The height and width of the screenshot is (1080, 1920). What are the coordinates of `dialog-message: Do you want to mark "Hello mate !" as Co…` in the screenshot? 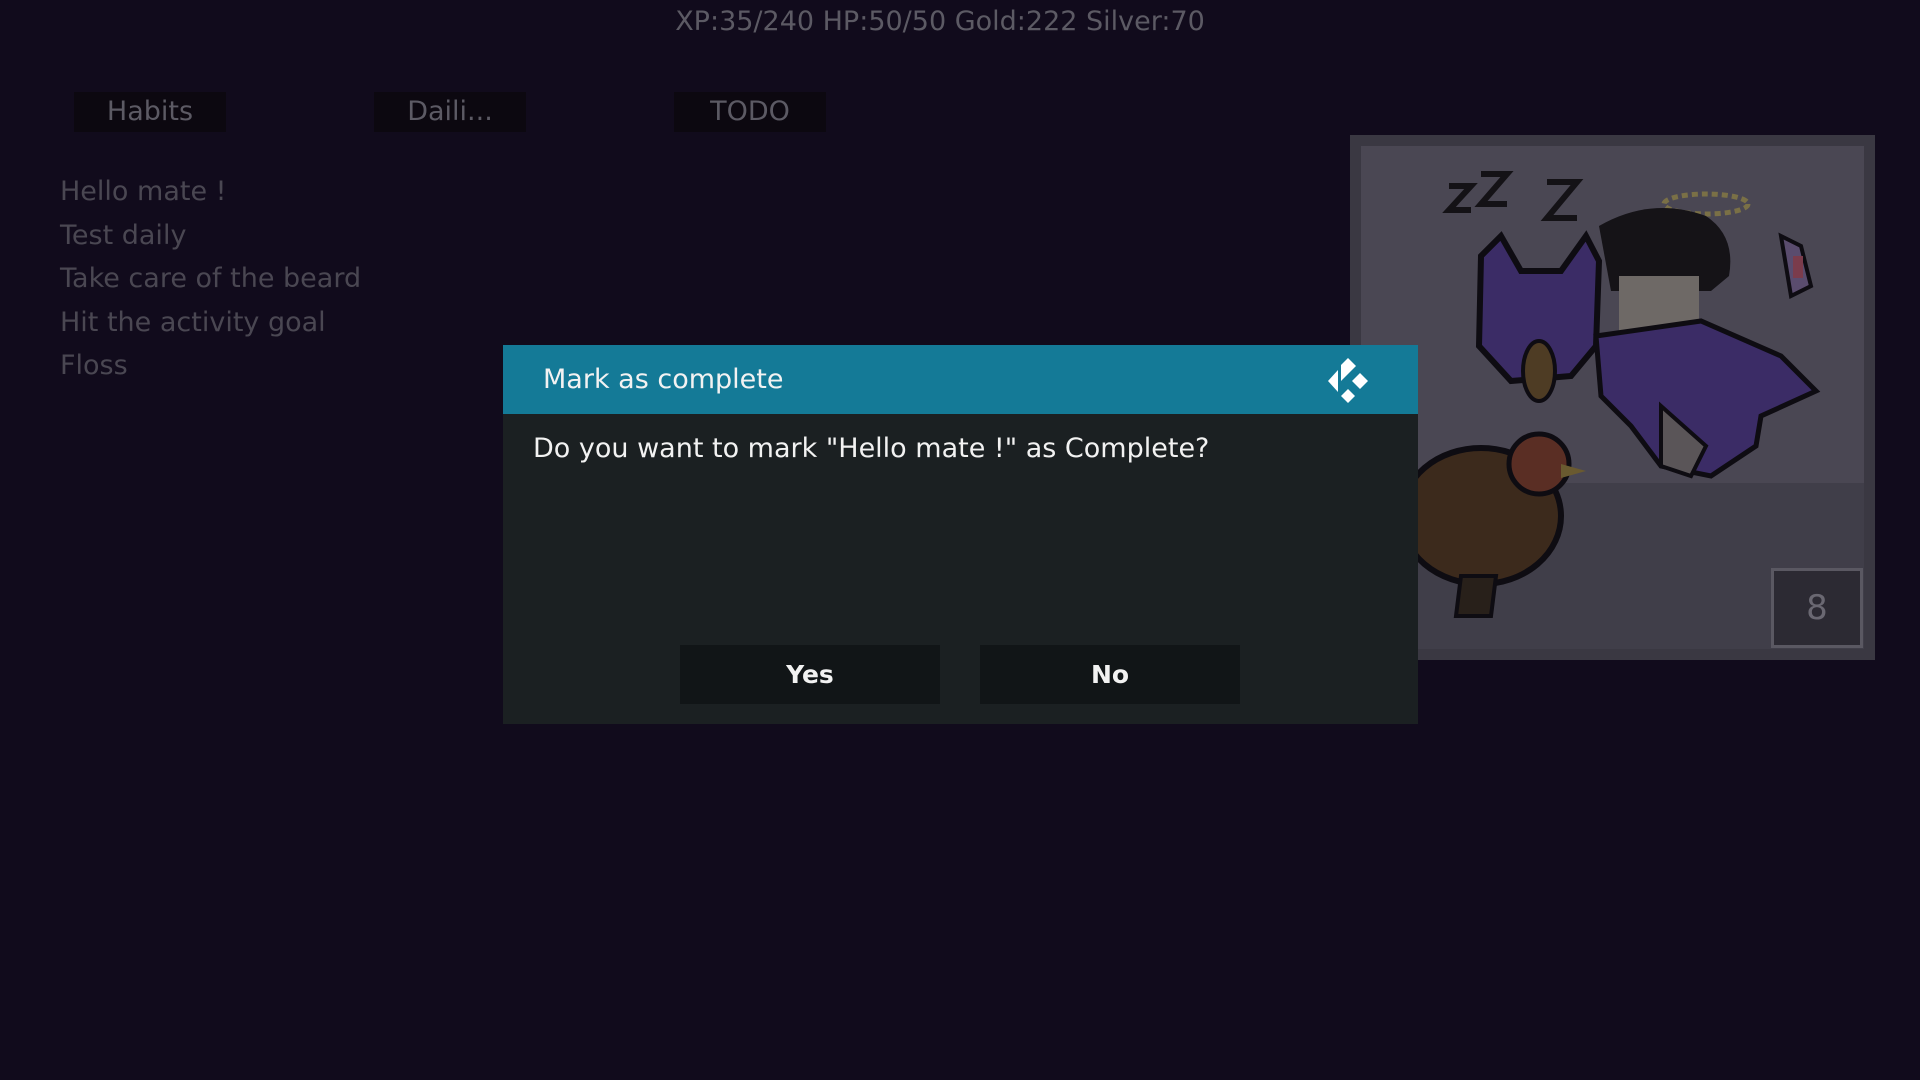 It's located at (871, 448).